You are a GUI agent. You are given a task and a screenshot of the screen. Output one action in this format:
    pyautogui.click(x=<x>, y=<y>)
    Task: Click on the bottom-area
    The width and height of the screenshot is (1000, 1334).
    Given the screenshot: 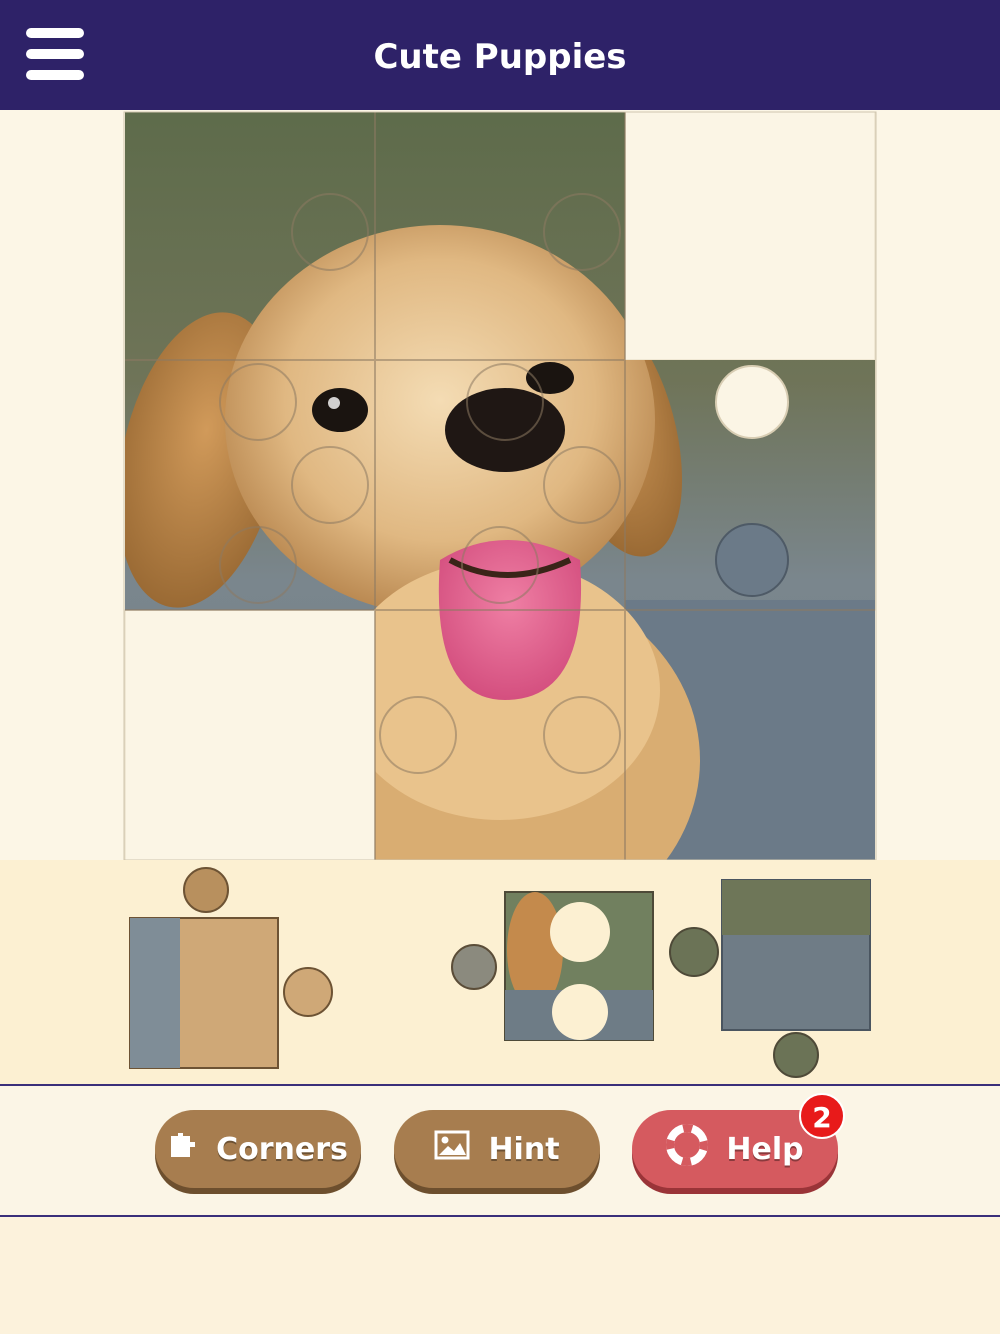 What is the action you would take?
    pyautogui.click(x=500, y=1276)
    